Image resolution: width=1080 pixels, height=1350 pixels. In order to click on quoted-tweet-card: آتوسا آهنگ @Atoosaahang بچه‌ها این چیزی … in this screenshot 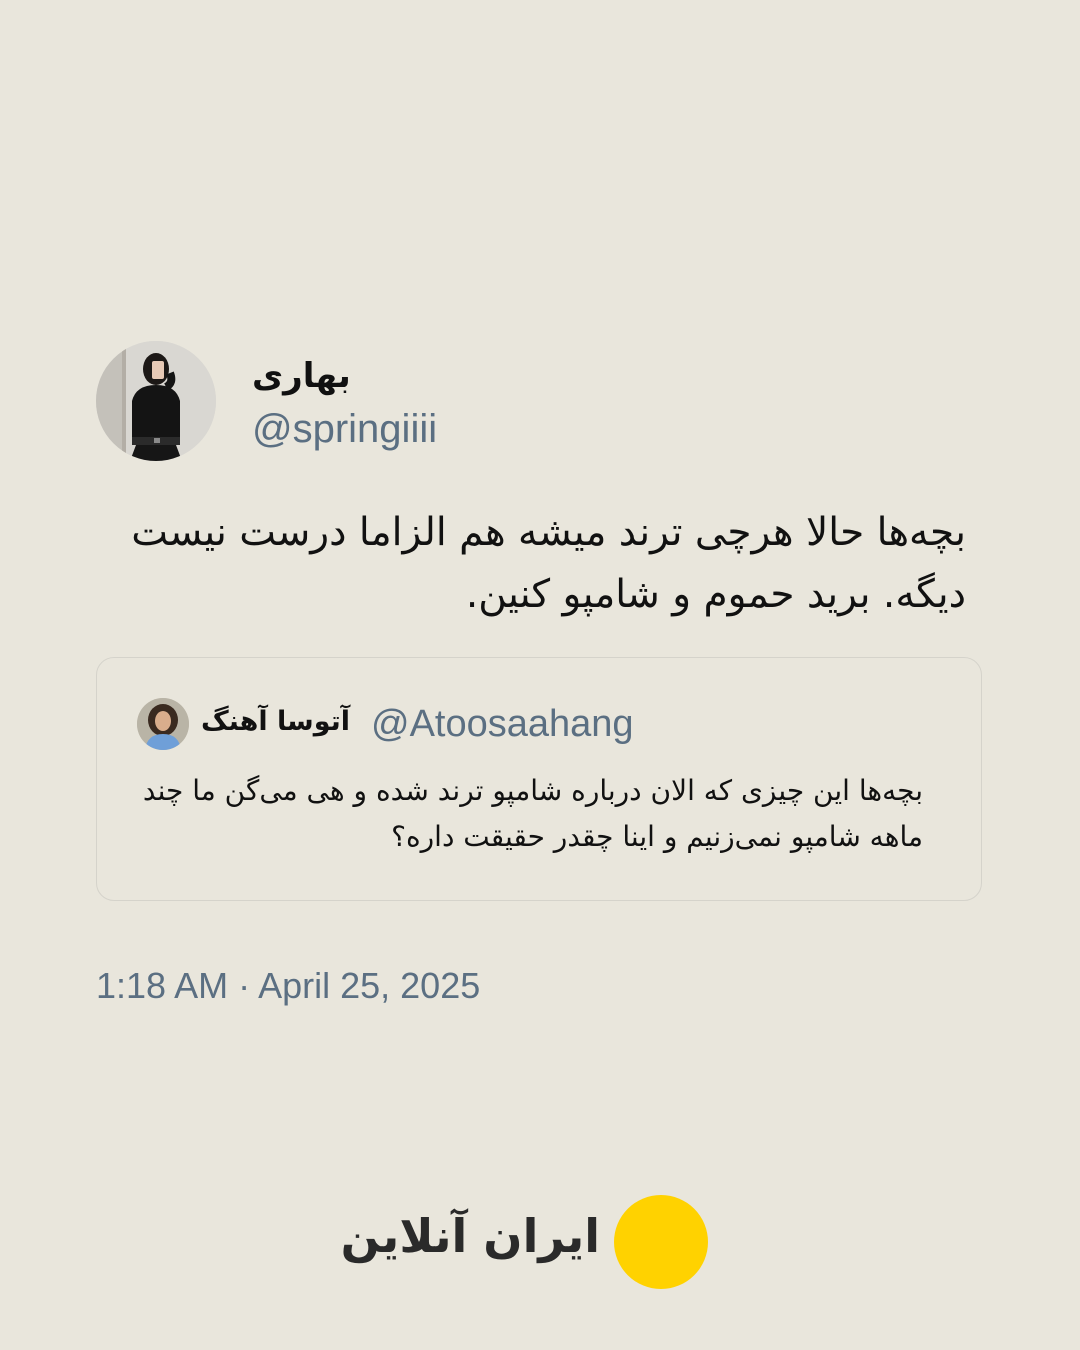, I will do `click(539, 779)`.